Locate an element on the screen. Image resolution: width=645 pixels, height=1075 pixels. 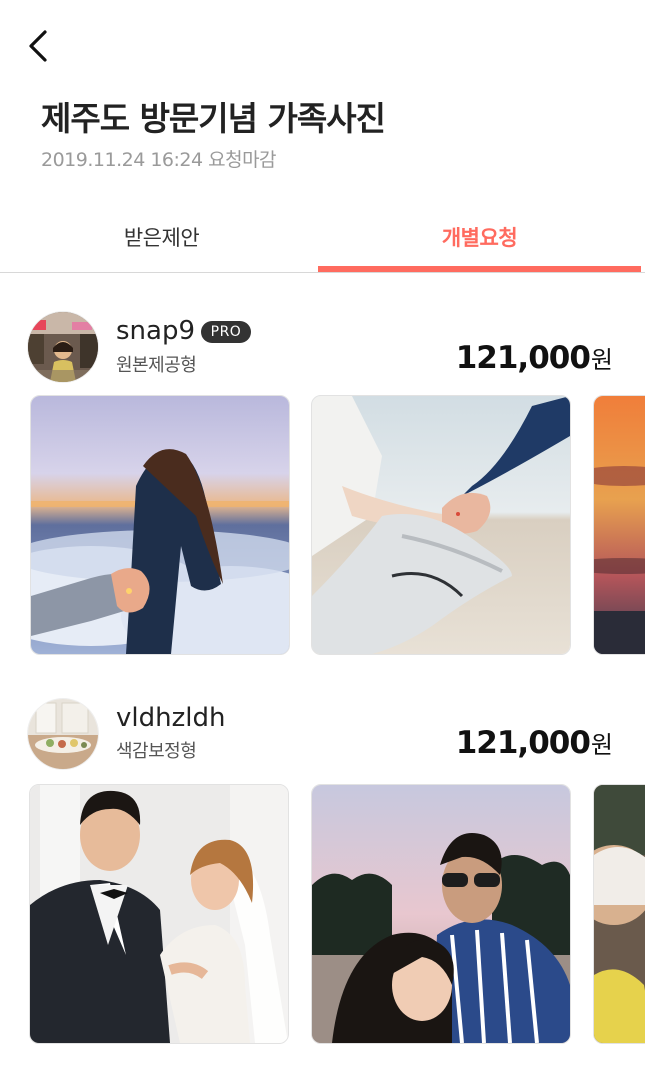
back-button is located at coordinates (40, 46).